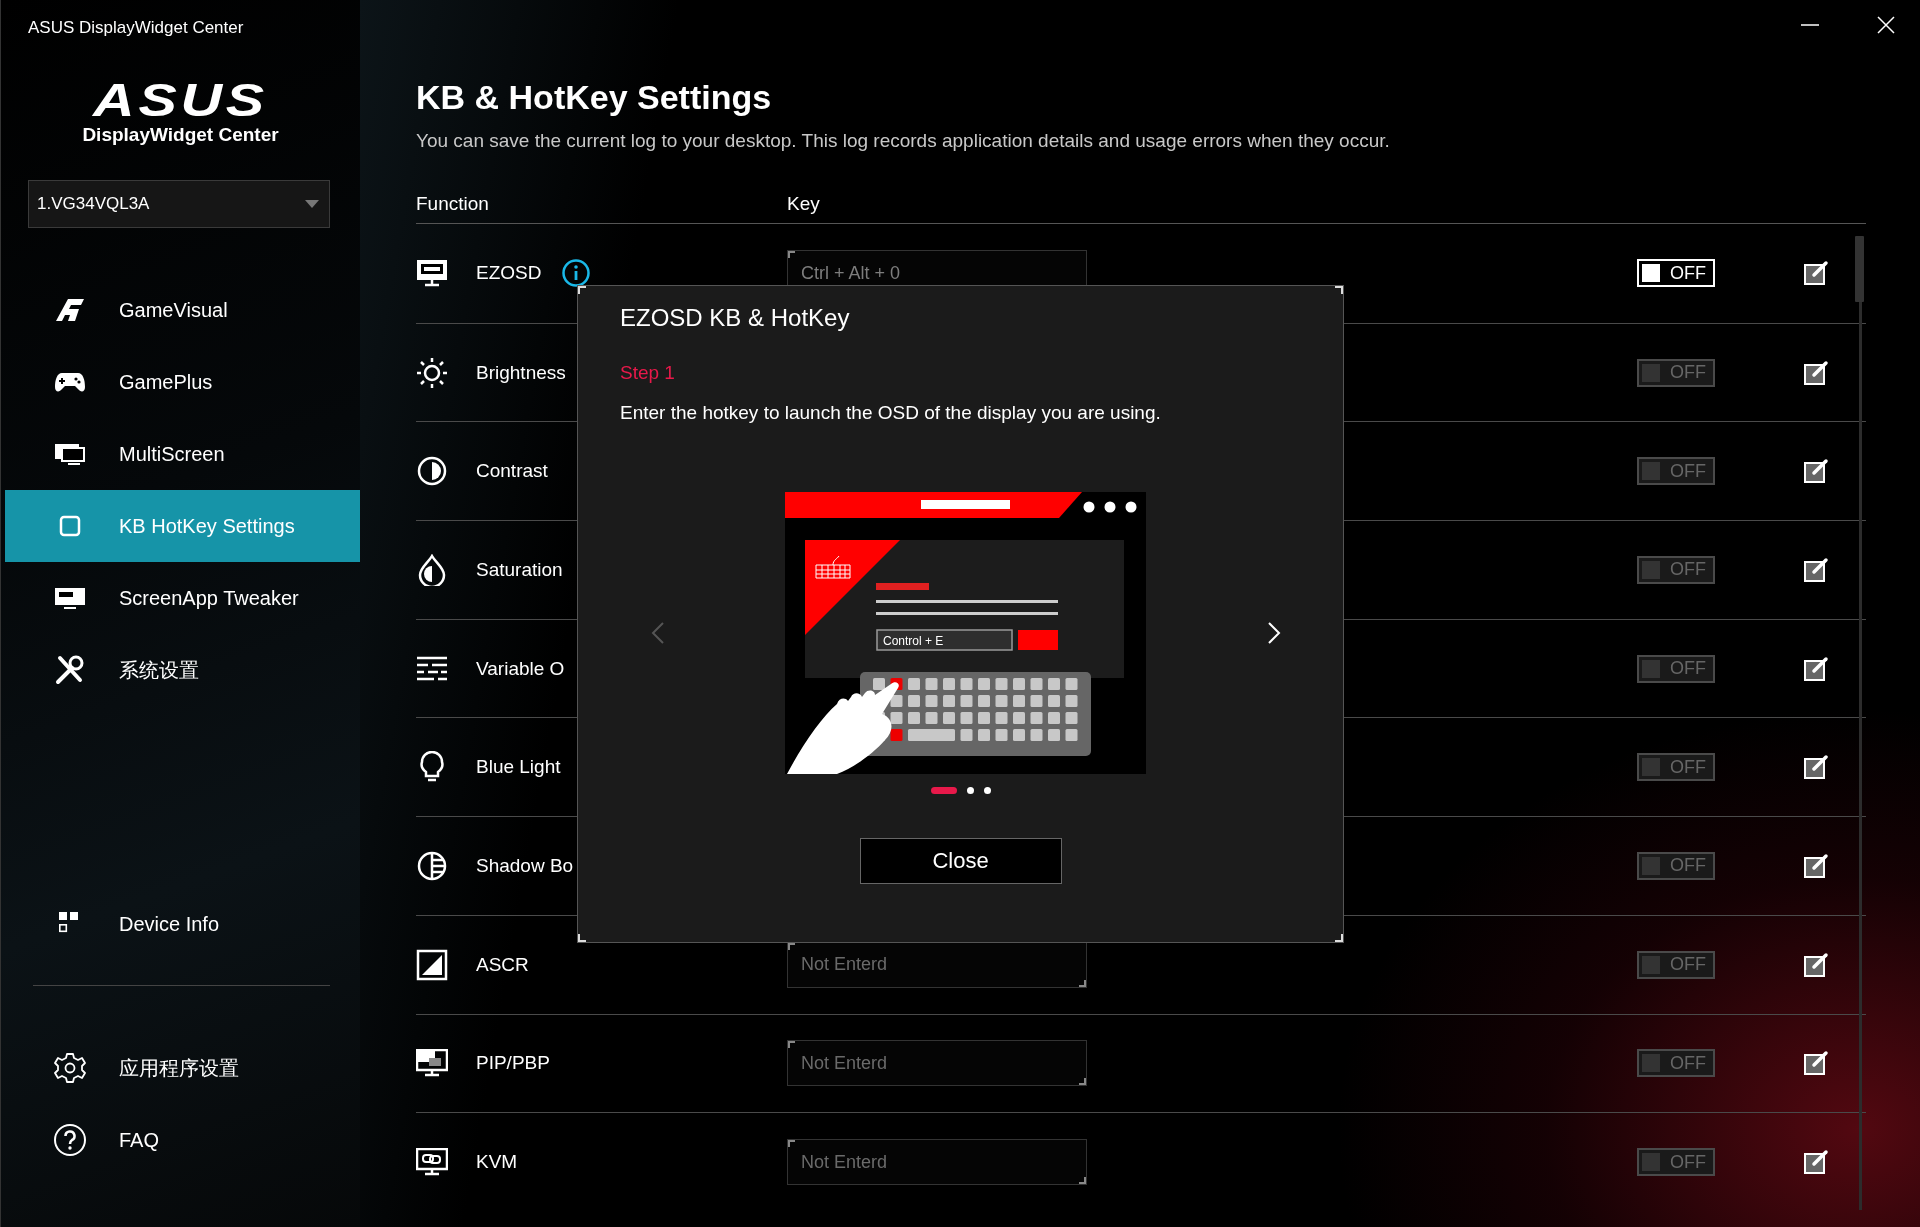 The height and width of the screenshot is (1227, 1920). Describe the element at coordinates (70, 1068) in the screenshot. I see `settings-icon` at that location.